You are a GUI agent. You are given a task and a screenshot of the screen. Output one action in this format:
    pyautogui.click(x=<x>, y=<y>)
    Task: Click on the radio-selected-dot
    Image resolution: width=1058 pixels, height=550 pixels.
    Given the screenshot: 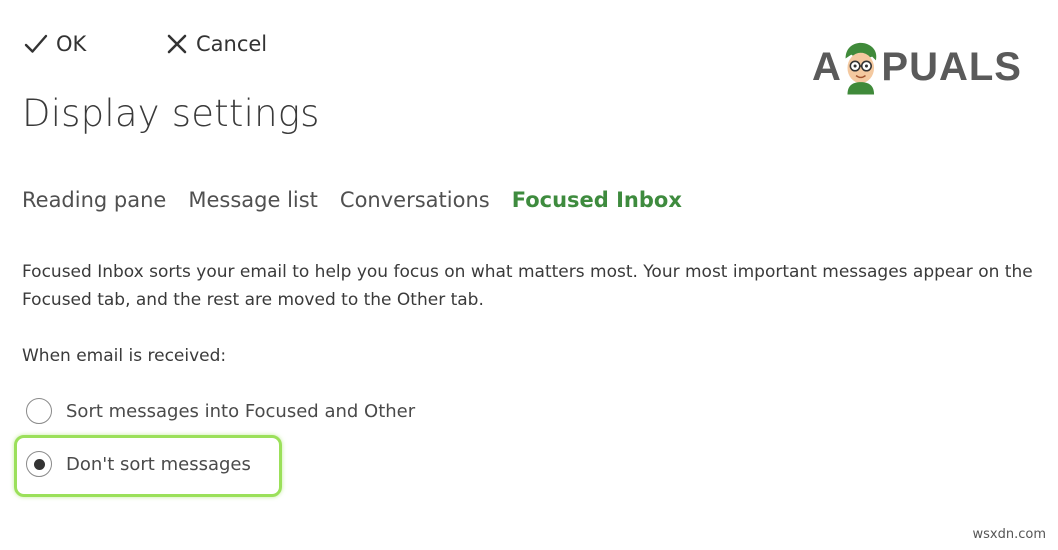 What is the action you would take?
    pyautogui.click(x=39, y=464)
    